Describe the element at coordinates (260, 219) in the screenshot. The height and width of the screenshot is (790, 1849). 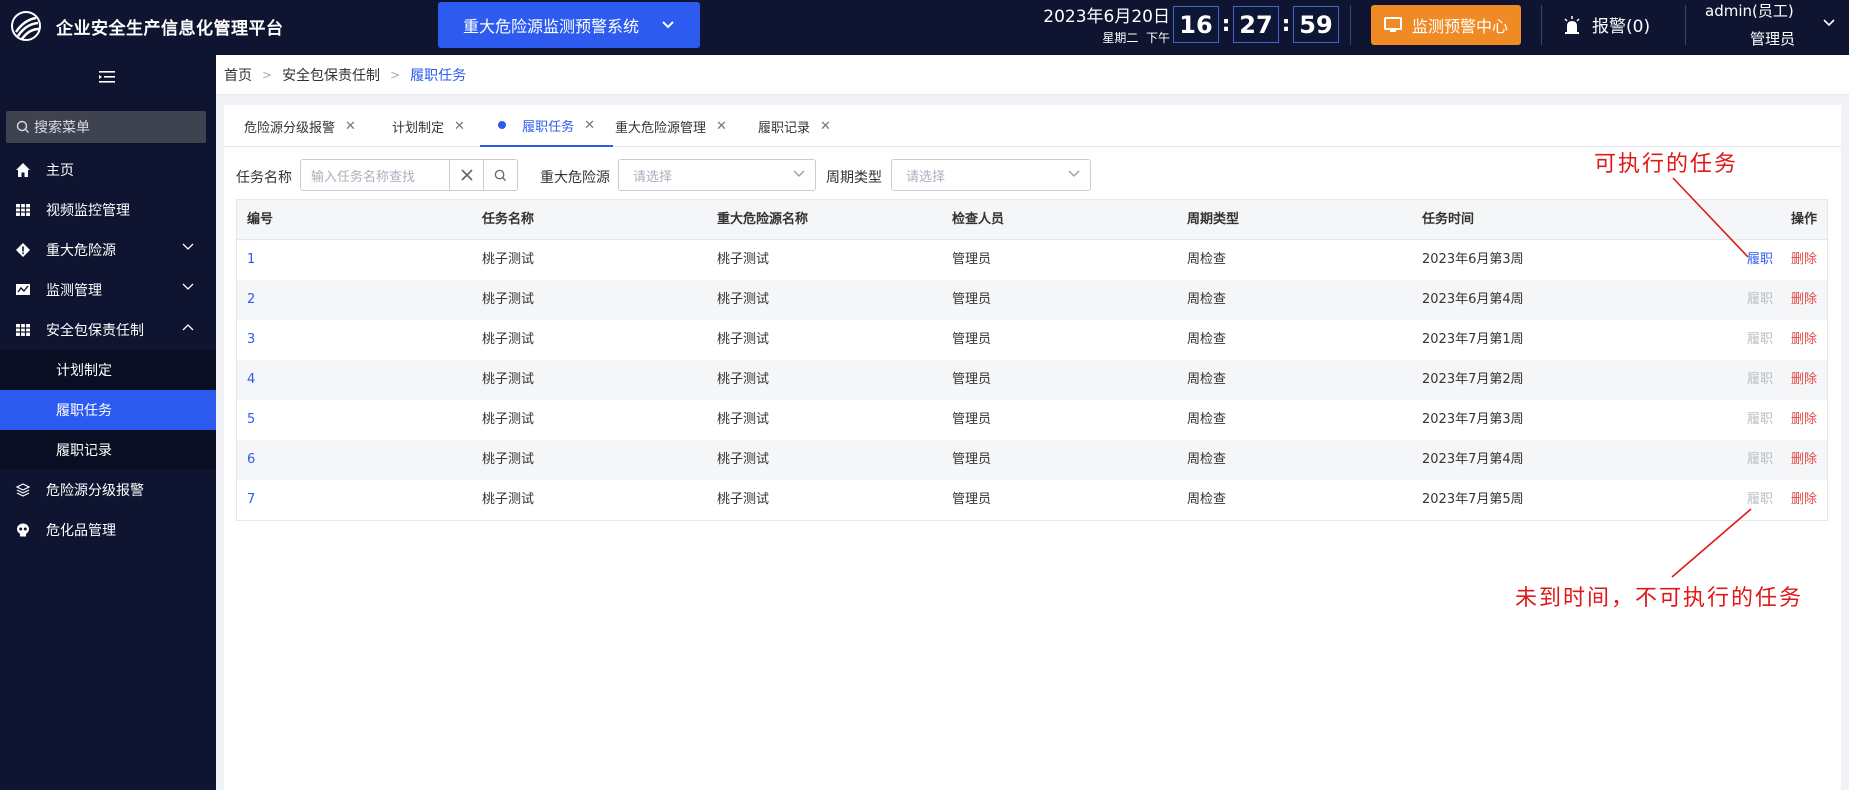
I see `column-header-id: 编号` at that location.